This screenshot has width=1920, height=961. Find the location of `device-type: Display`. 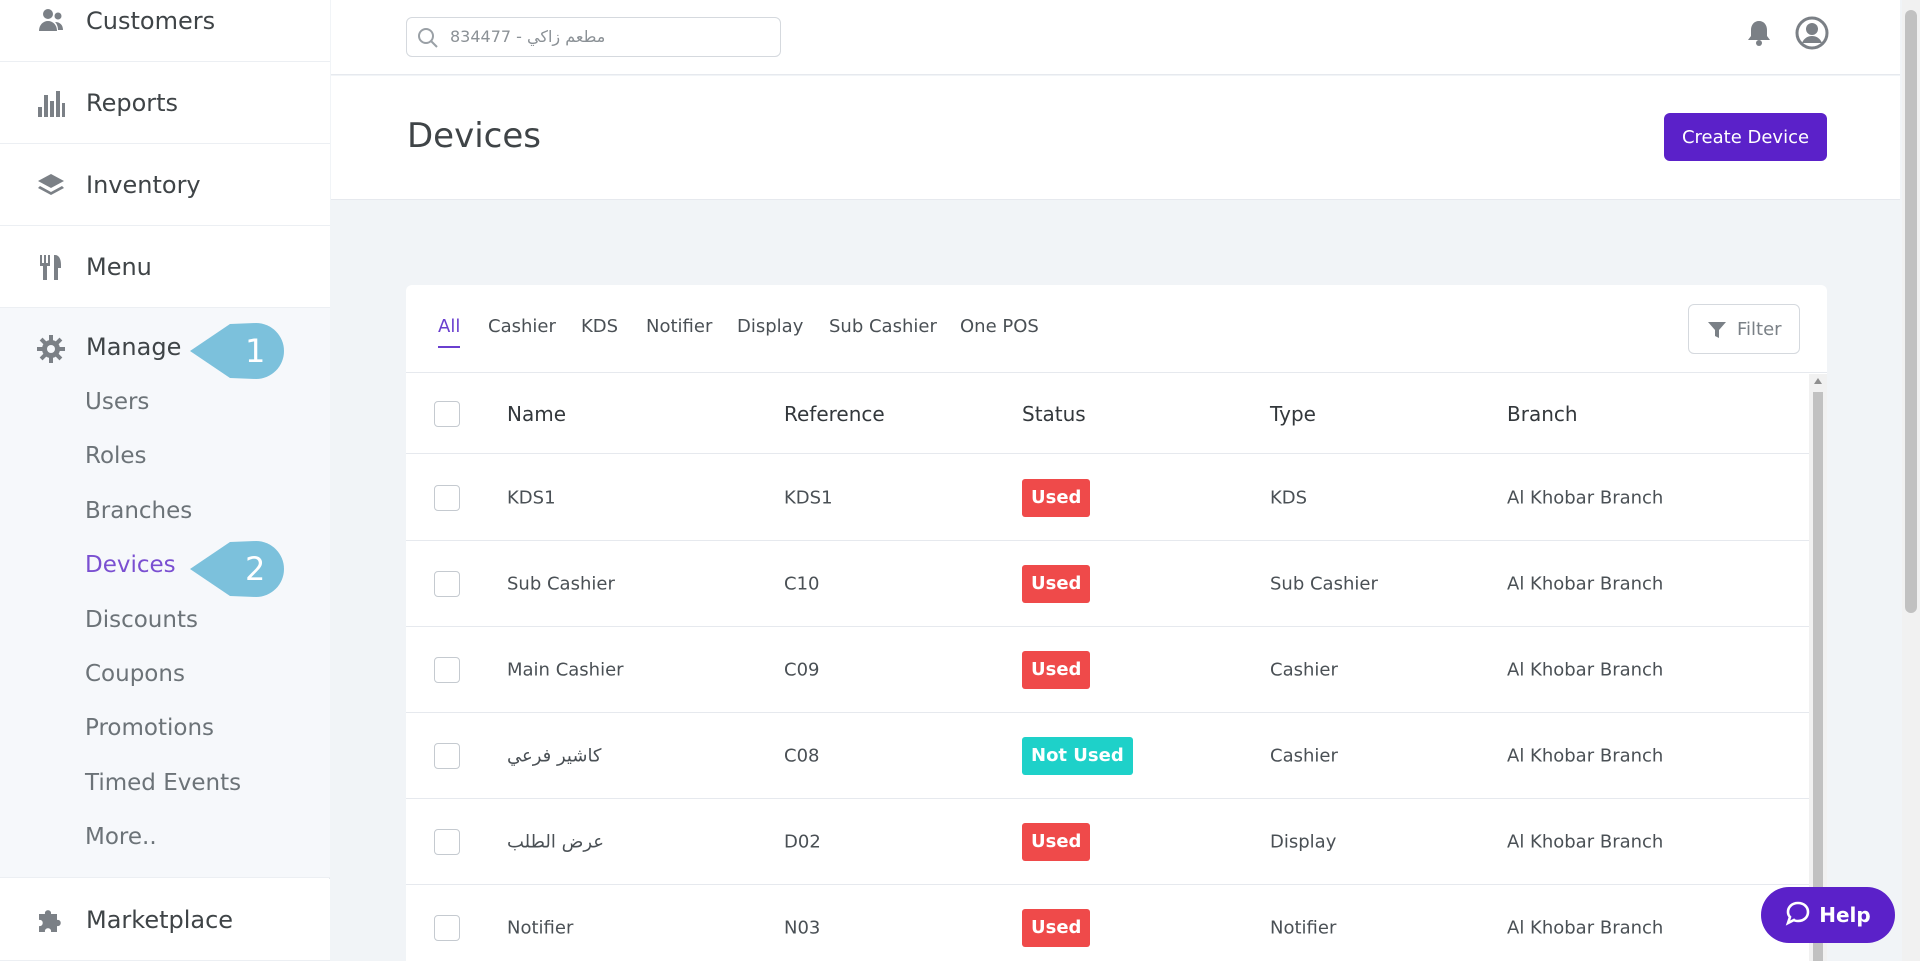

device-type: Display is located at coordinates (1303, 841).